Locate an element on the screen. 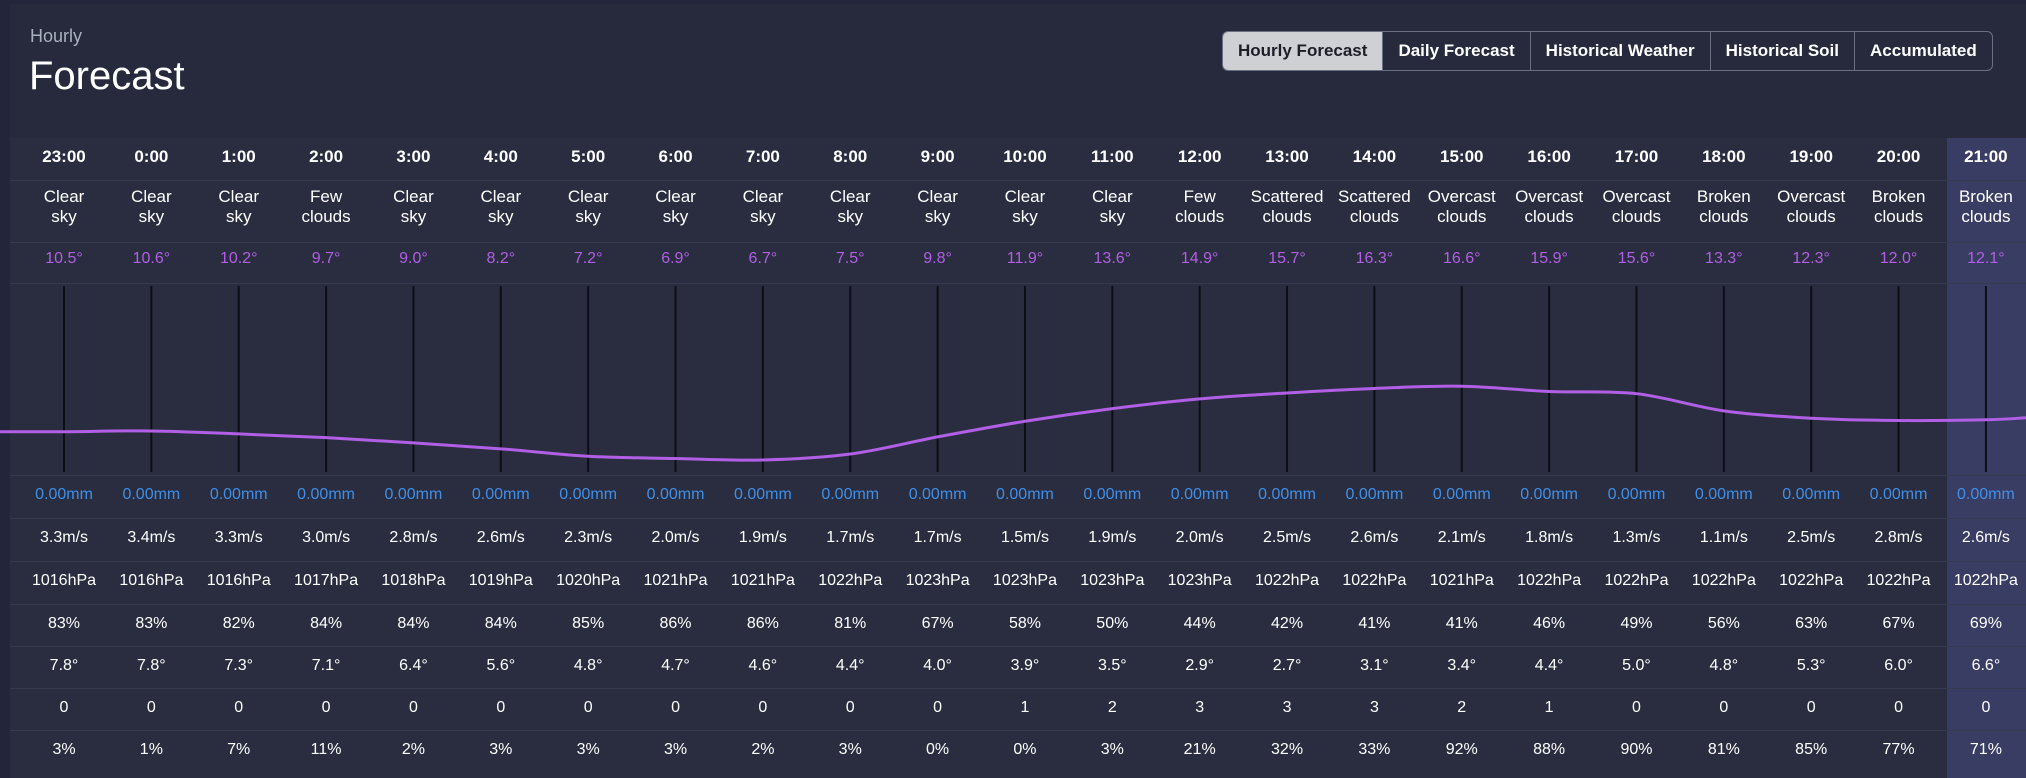 The image size is (2026, 778). temperature-cell: 7.2° is located at coordinates (588, 258).